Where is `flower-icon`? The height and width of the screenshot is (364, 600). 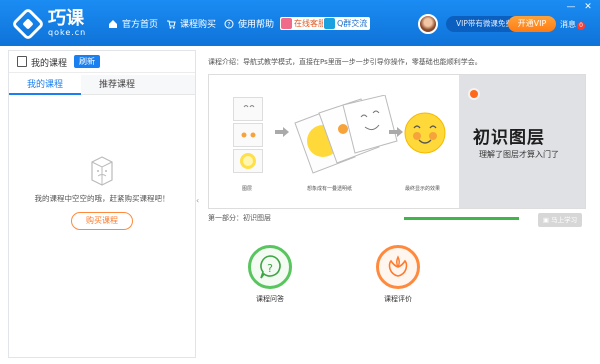 flower-icon is located at coordinates (398, 266).